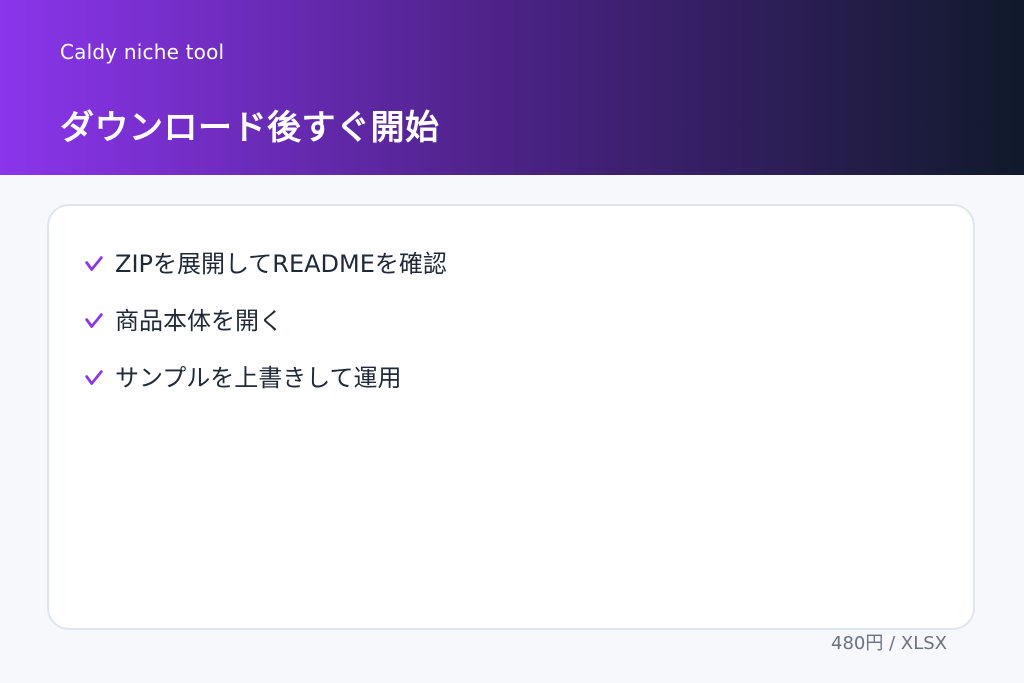 This screenshot has width=1024, height=683. I want to click on steps-list: ZIPを展開してREADMEを確認 商品本体を開く サンプルを上書きして運用, so click(265, 329).